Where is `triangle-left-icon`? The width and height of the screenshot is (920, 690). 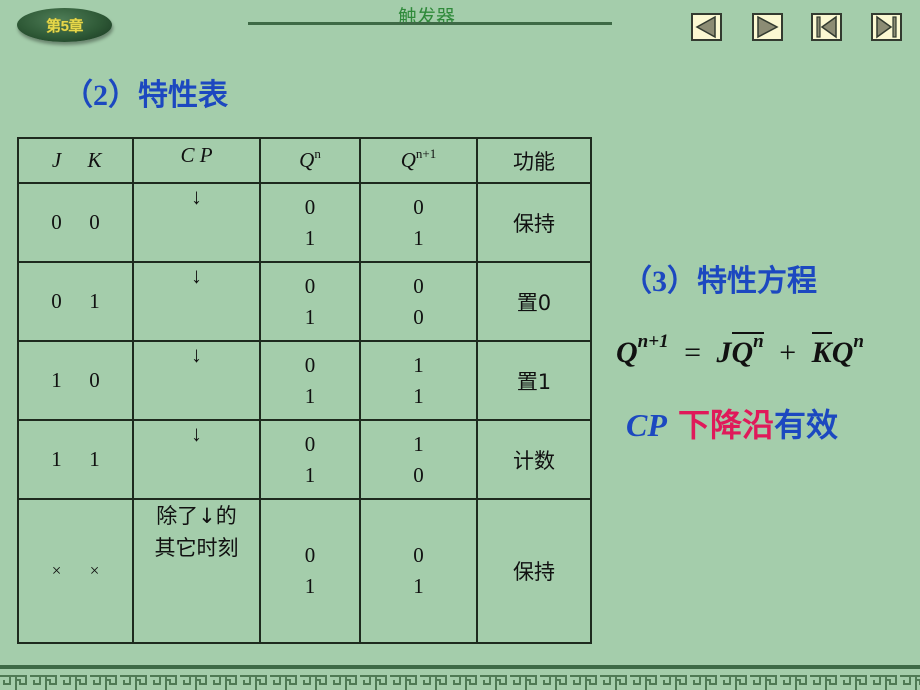
triangle-left-icon is located at coordinates (705, 27).